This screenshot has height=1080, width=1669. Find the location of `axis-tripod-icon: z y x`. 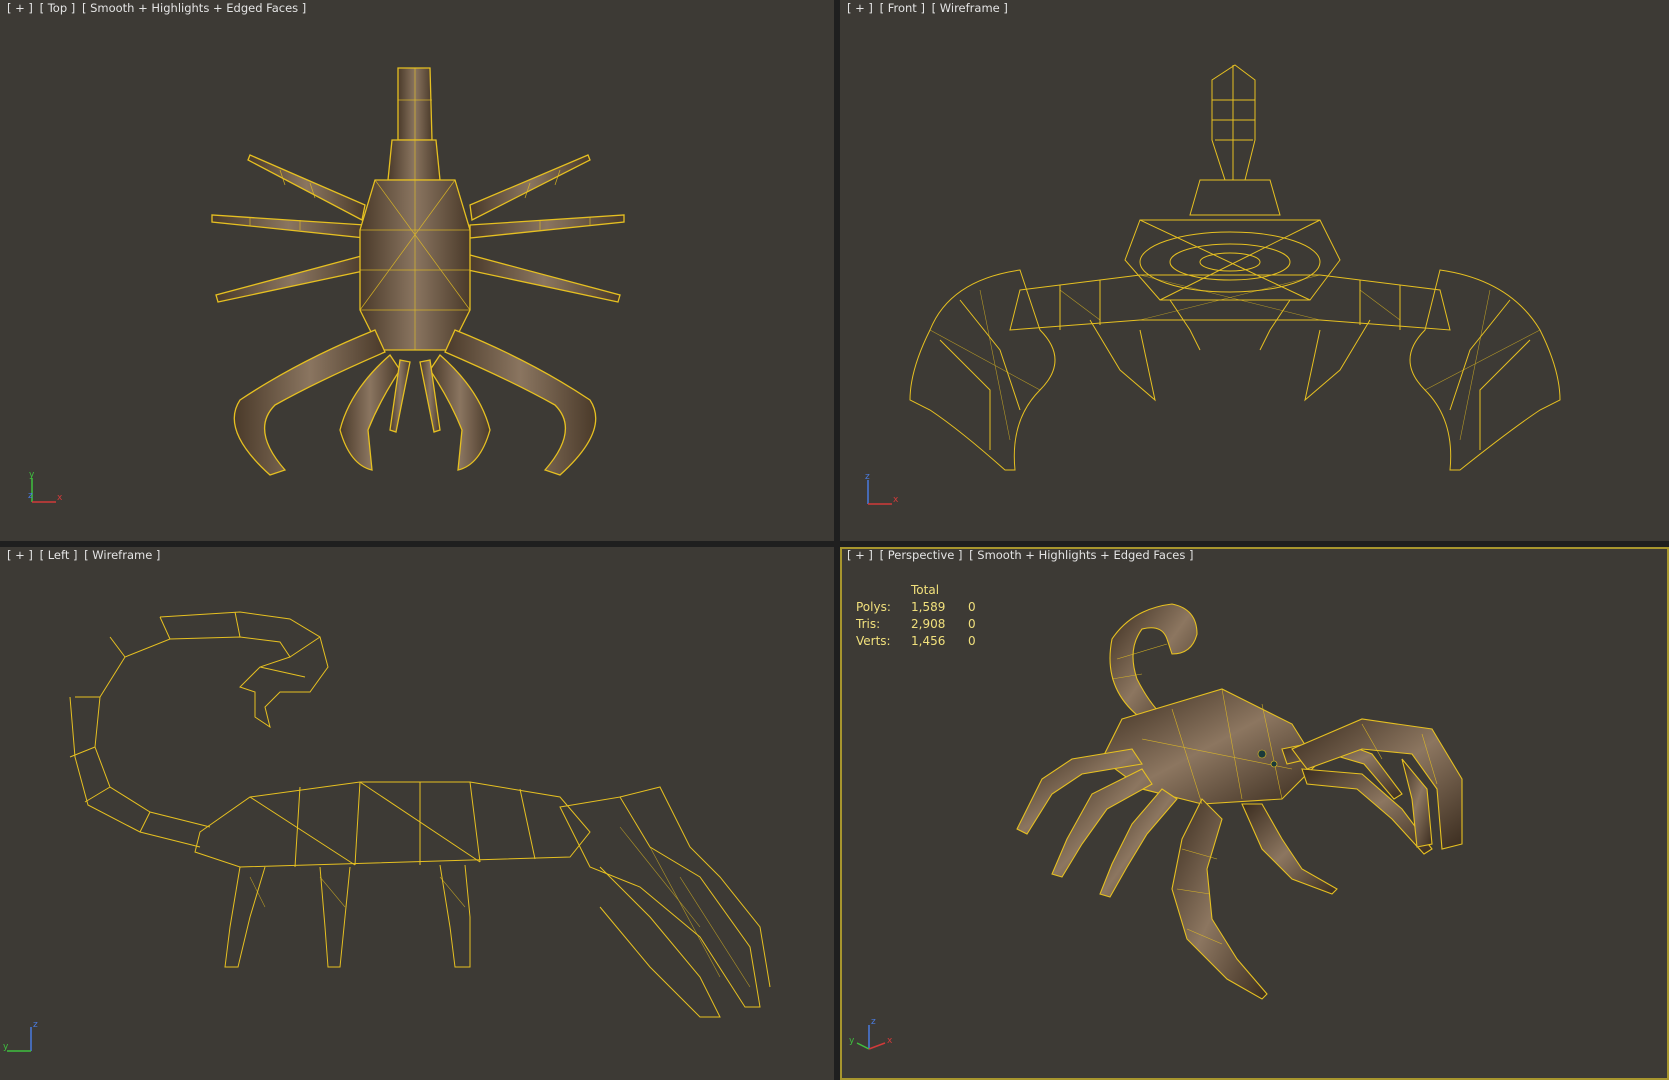

axis-tripod-icon: z y x is located at coordinates (871, 1033).